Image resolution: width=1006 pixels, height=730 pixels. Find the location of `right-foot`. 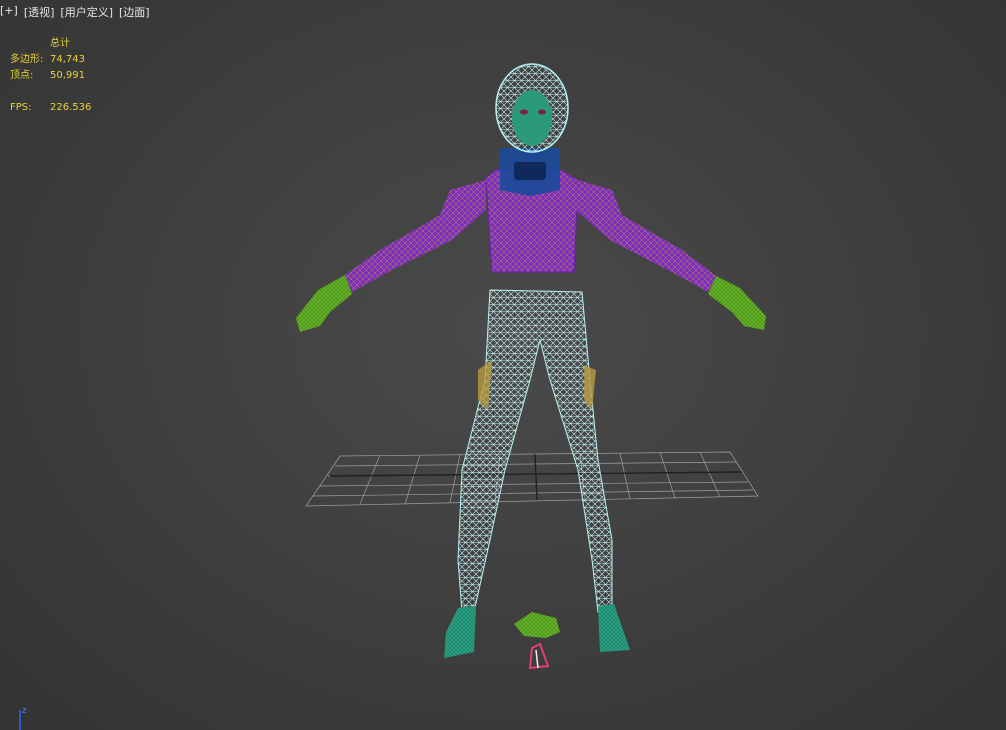

right-foot is located at coordinates (614, 628).